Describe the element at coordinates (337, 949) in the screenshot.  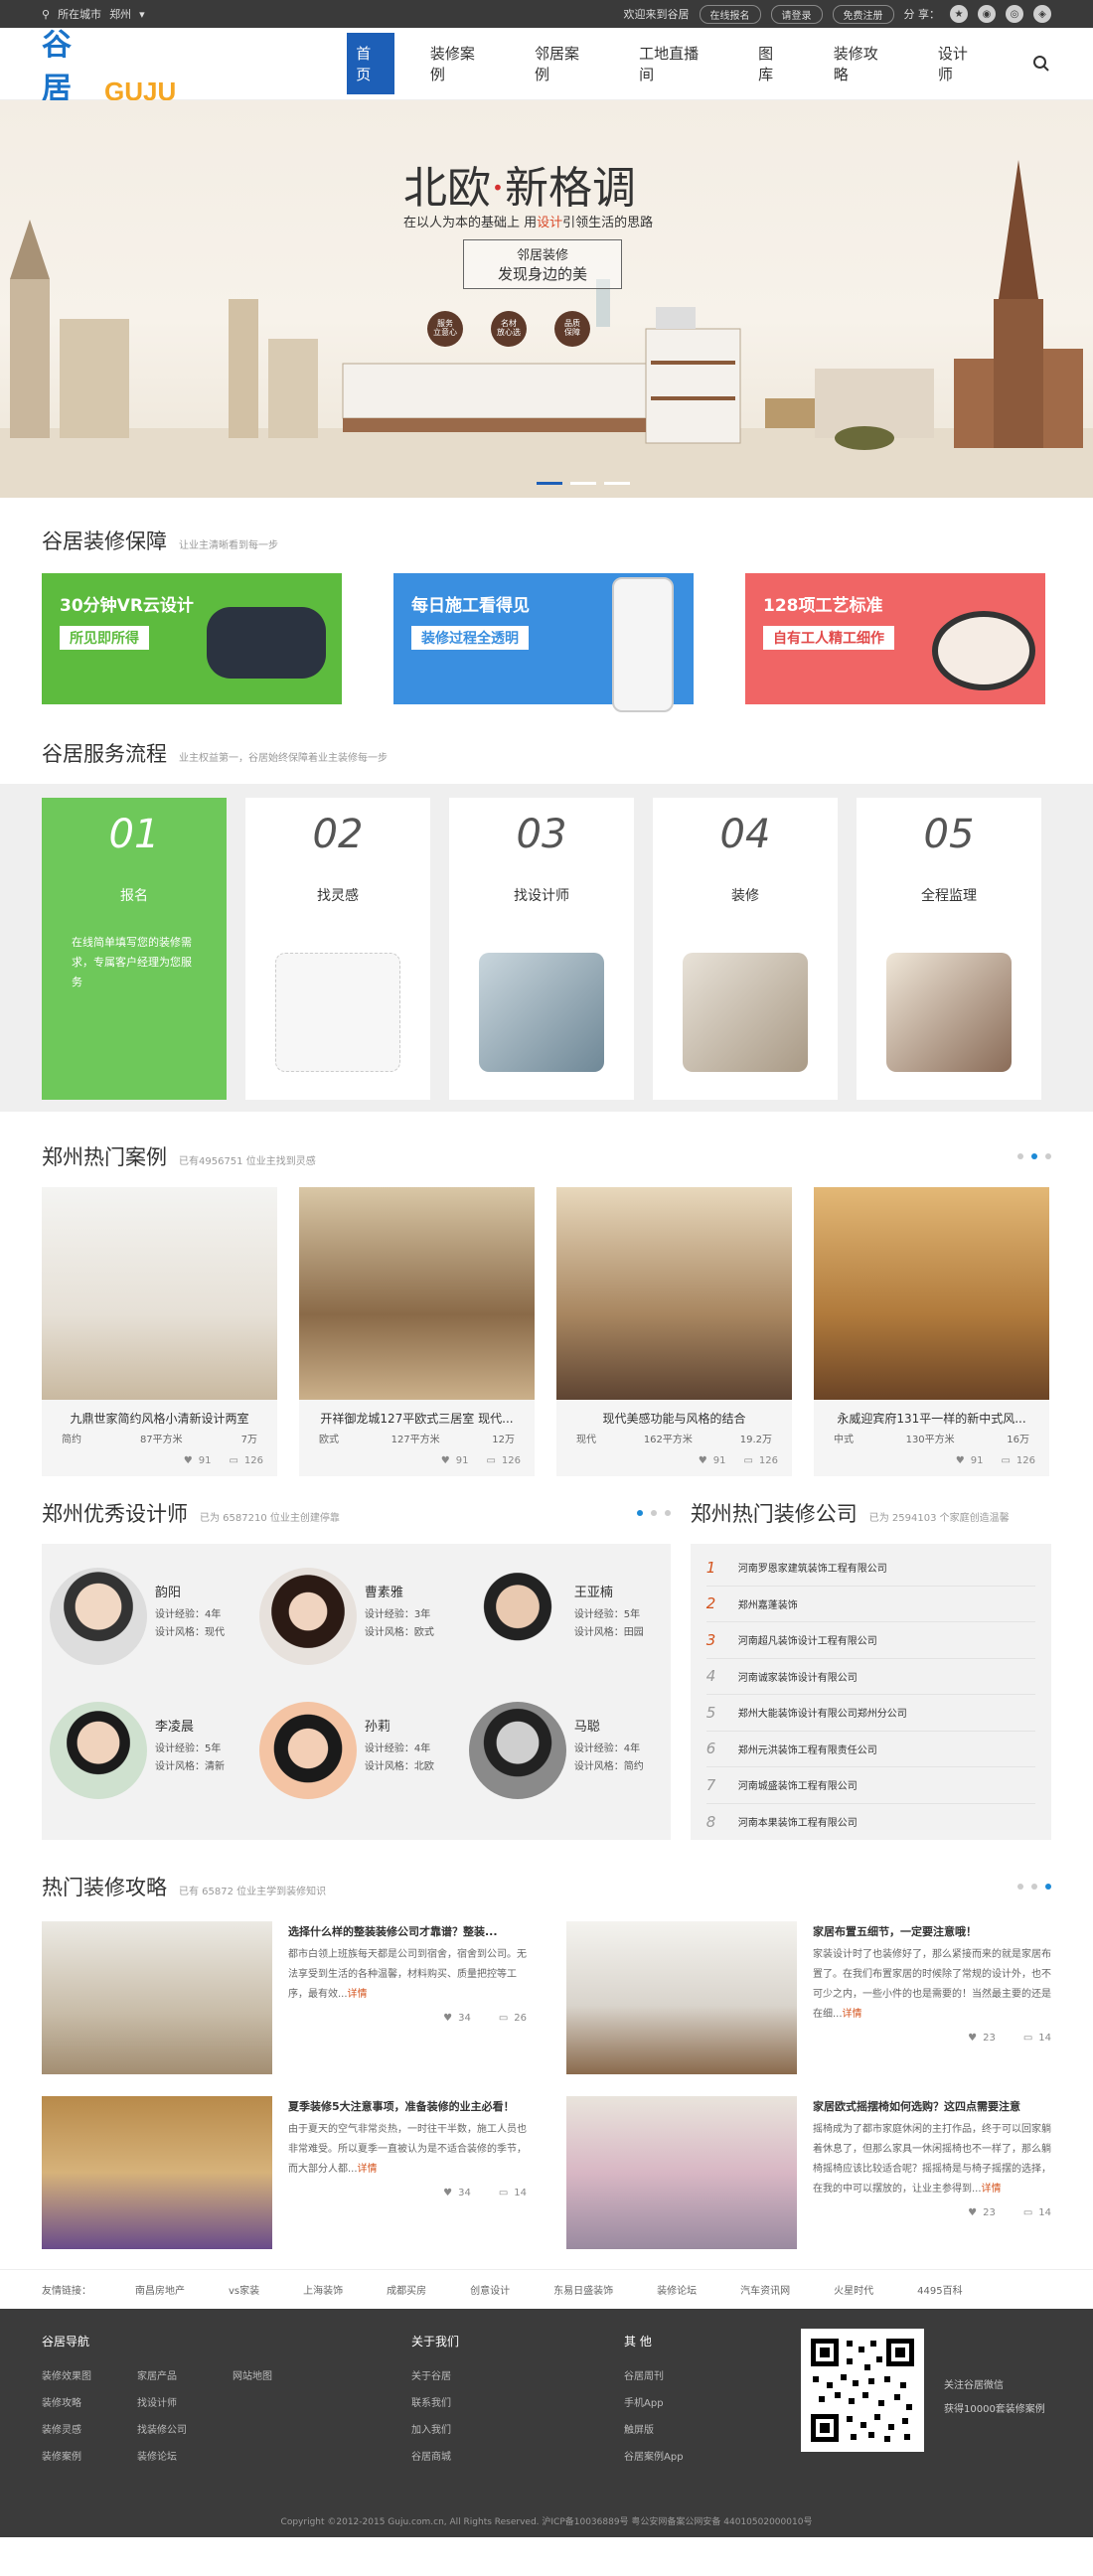
I see `flow-step-2: 02 找灵感` at that location.